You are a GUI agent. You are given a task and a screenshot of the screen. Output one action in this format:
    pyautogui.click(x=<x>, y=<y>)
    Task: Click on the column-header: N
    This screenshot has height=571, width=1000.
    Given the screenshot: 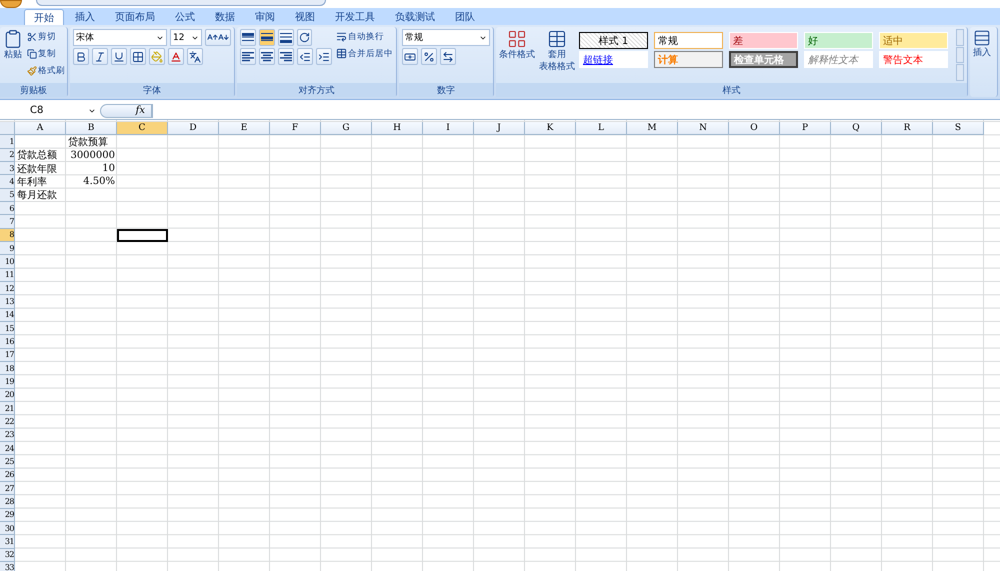 What is the action you would take?
    pyautogui.click(x=703, y=129)
    